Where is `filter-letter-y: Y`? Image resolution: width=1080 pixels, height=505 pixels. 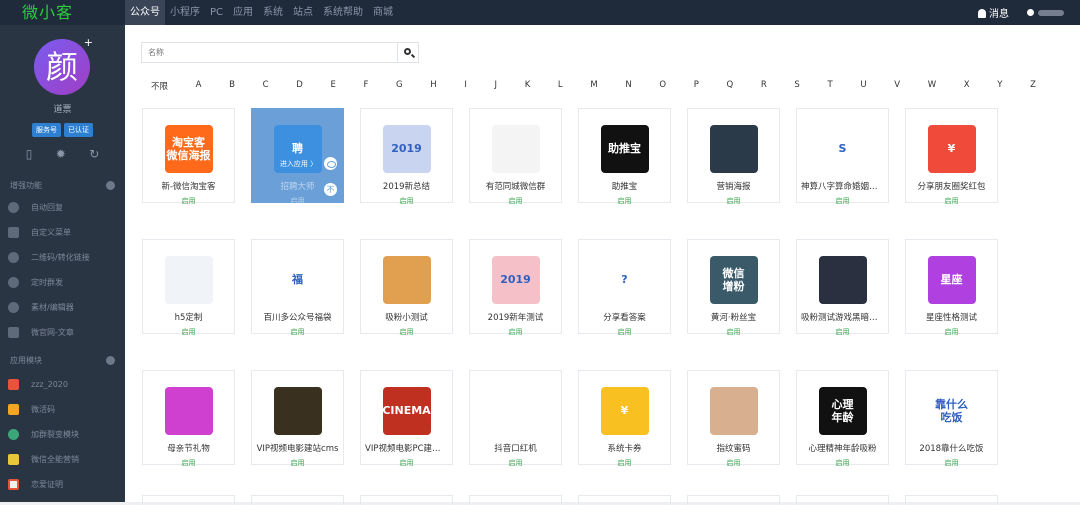
filter-letter-y: Y is located at coordinates (999, 86).